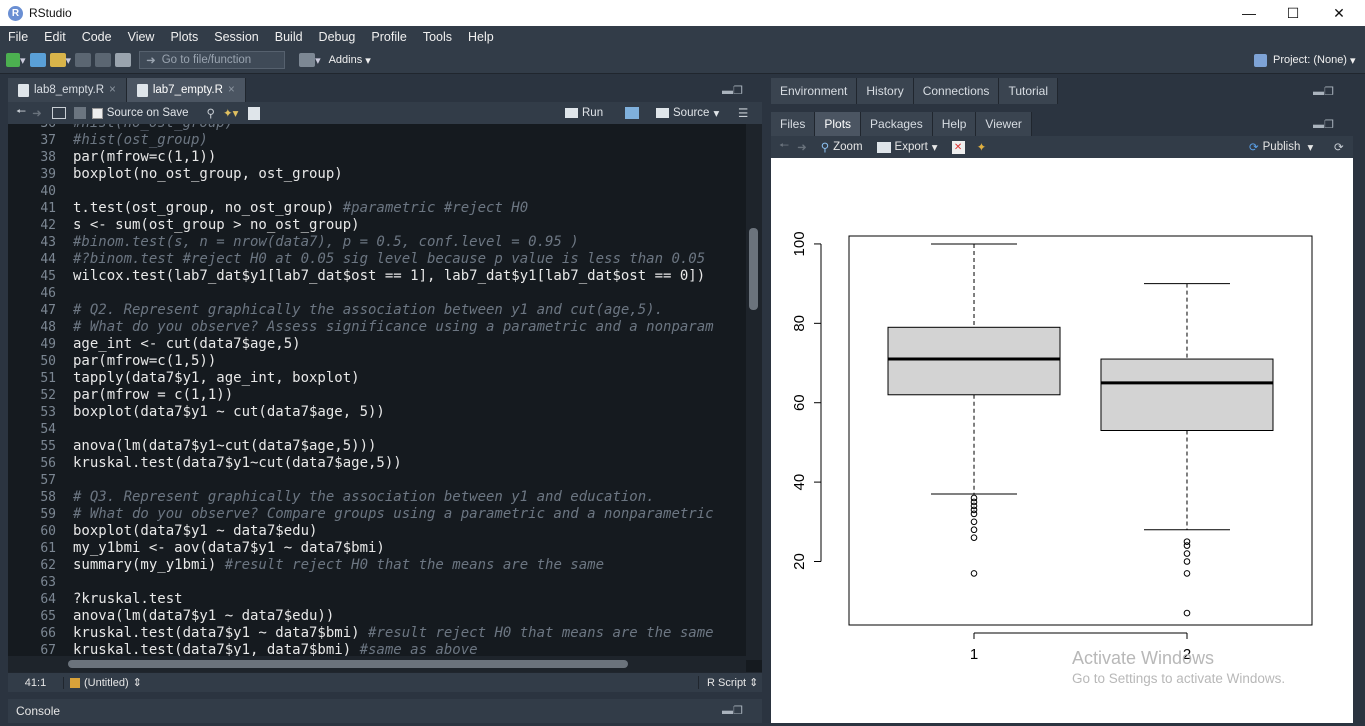 This screenshot has width=1365, height=726. I want to click on menu-build: Build, so click(289, 37).